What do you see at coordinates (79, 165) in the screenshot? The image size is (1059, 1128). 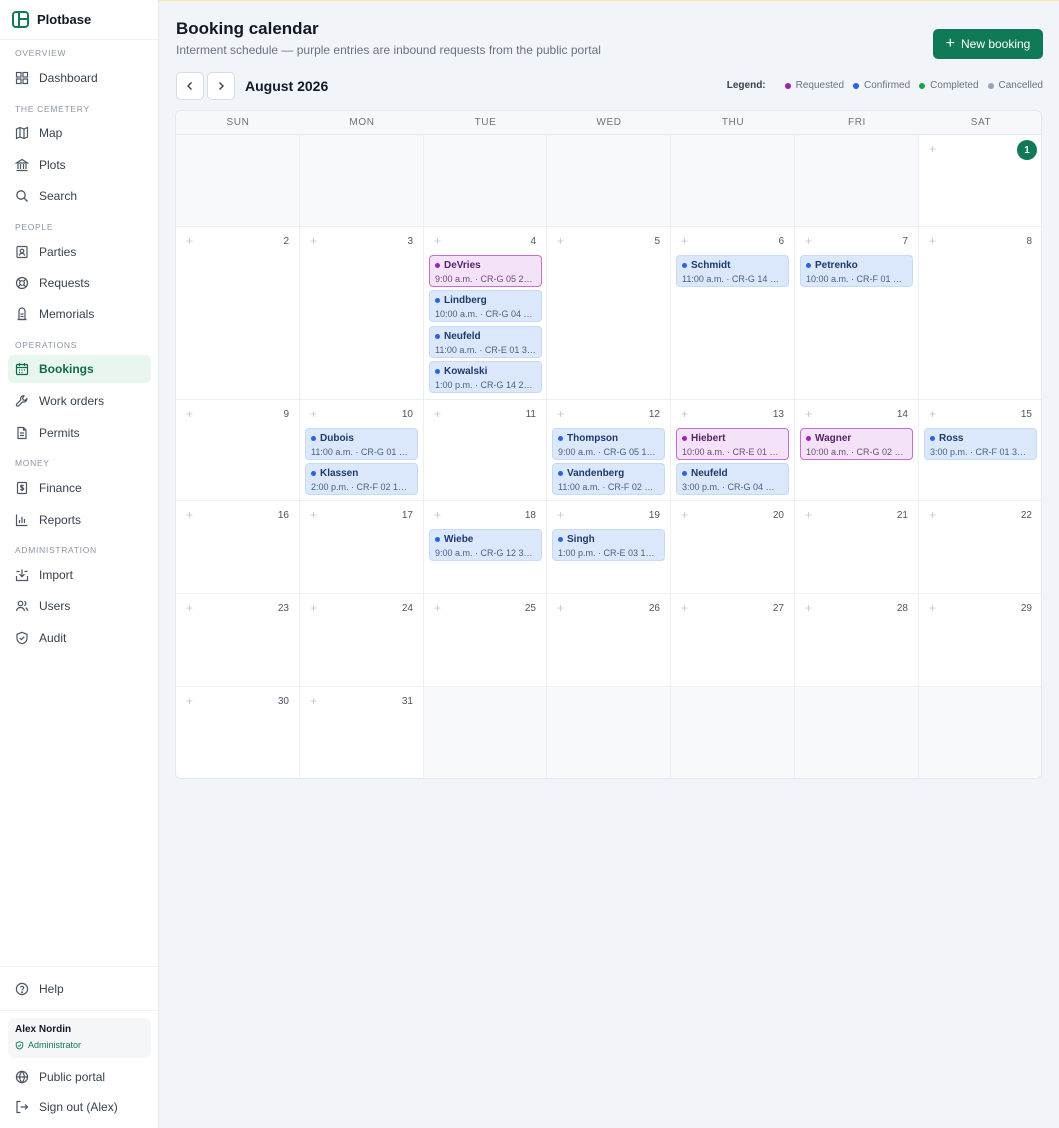 I see `sidebar-item-plots: Plots` at bounding box center [79, 165].